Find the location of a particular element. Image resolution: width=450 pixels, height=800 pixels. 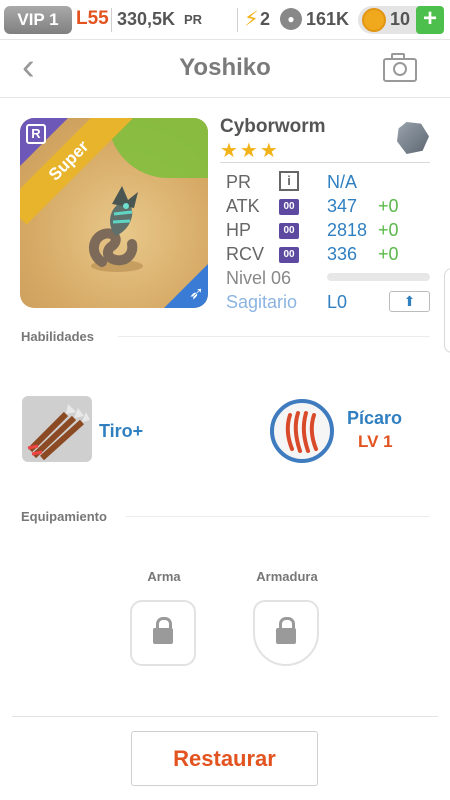

claw-icon is located at coordinates (302, 431).